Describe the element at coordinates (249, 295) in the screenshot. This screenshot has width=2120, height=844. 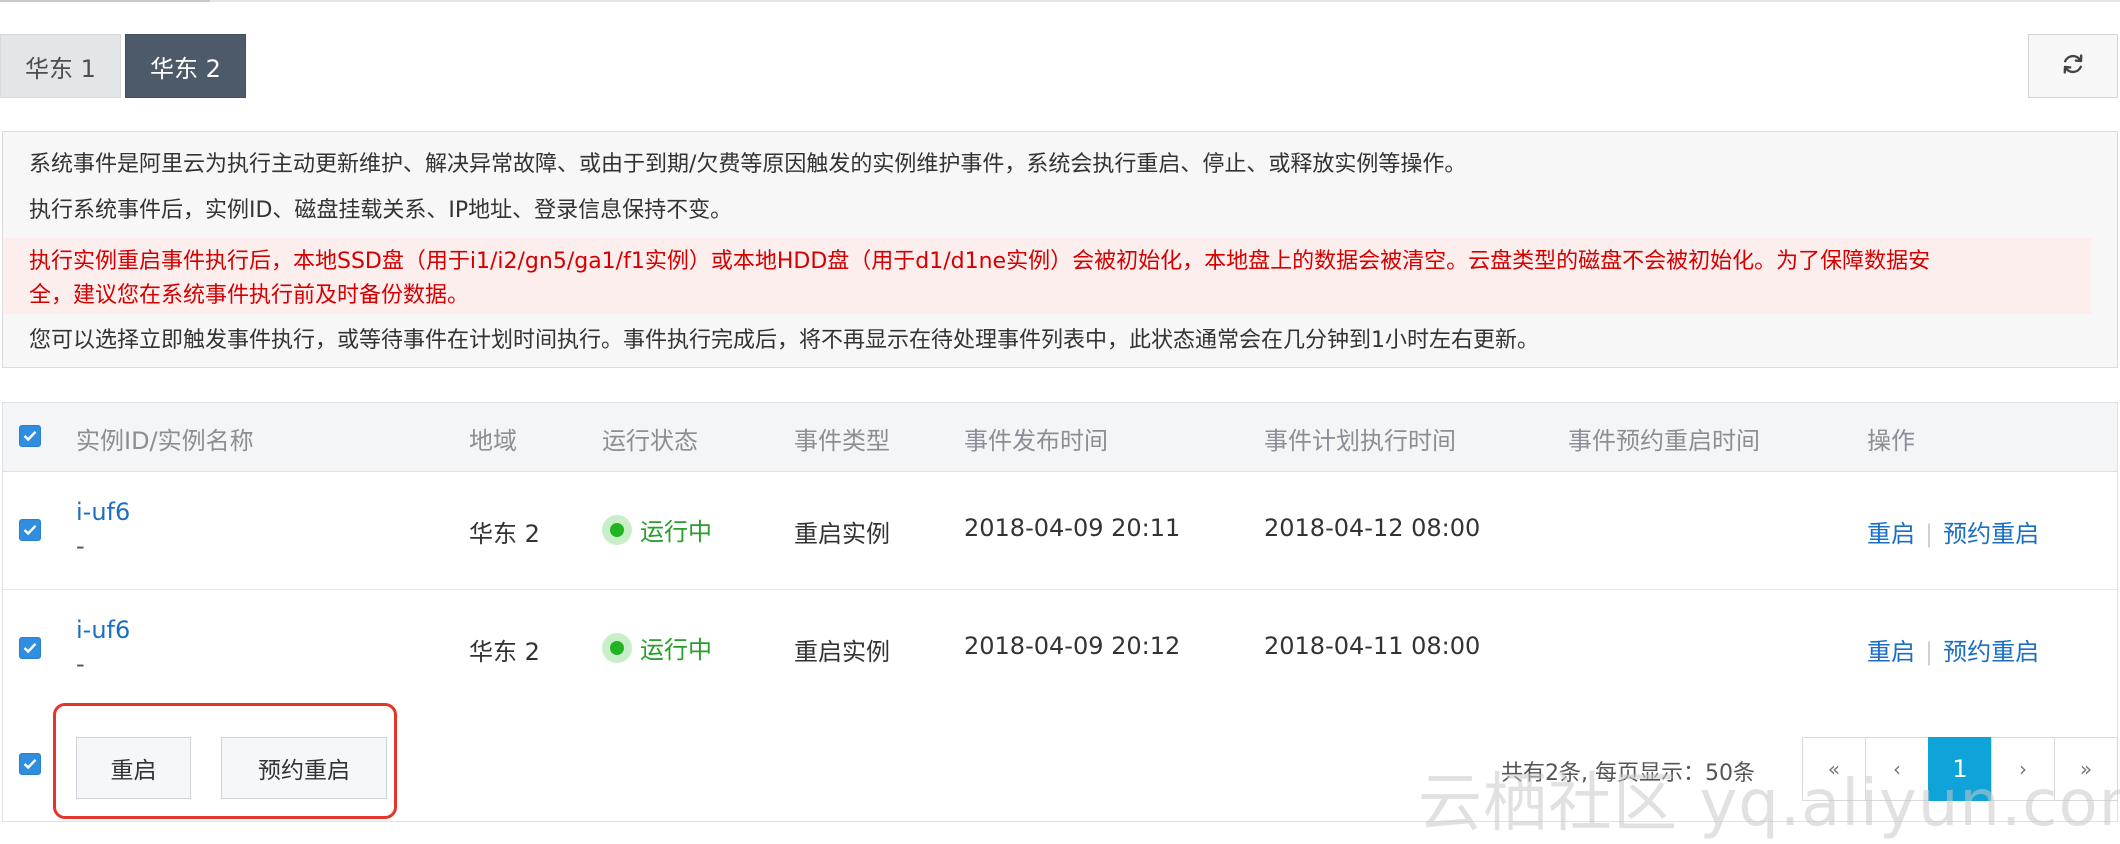
I see `notice-warning-line-2: 全，建议您在系统事件执行前及时备份数据。` at that location.